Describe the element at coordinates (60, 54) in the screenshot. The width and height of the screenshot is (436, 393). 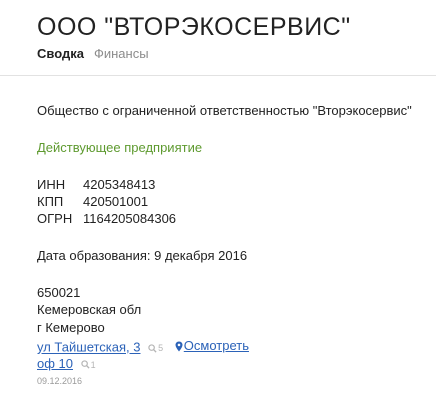
I see `tab-summary: Сводка` at that location.